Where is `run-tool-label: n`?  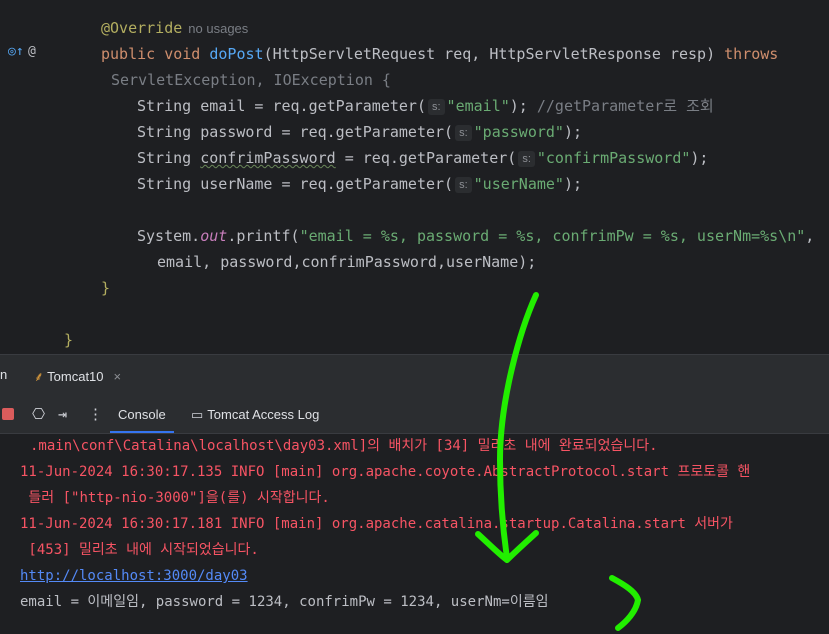 run-tool-label: n is located at coordinates (3, 374).